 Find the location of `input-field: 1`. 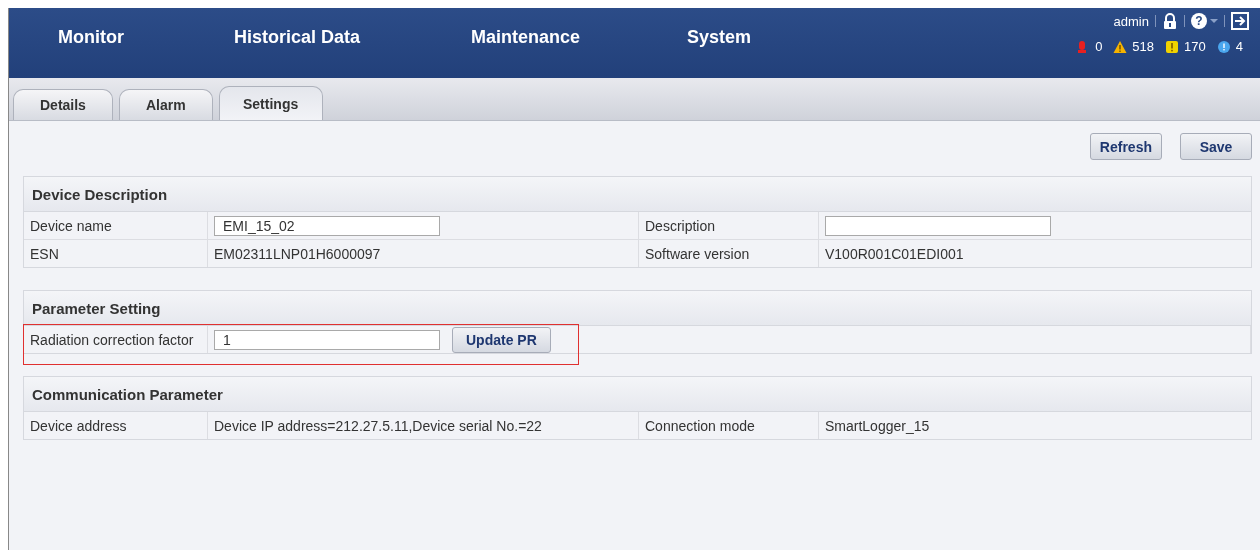

input-field: 1 is located at coordinates (327, 339).